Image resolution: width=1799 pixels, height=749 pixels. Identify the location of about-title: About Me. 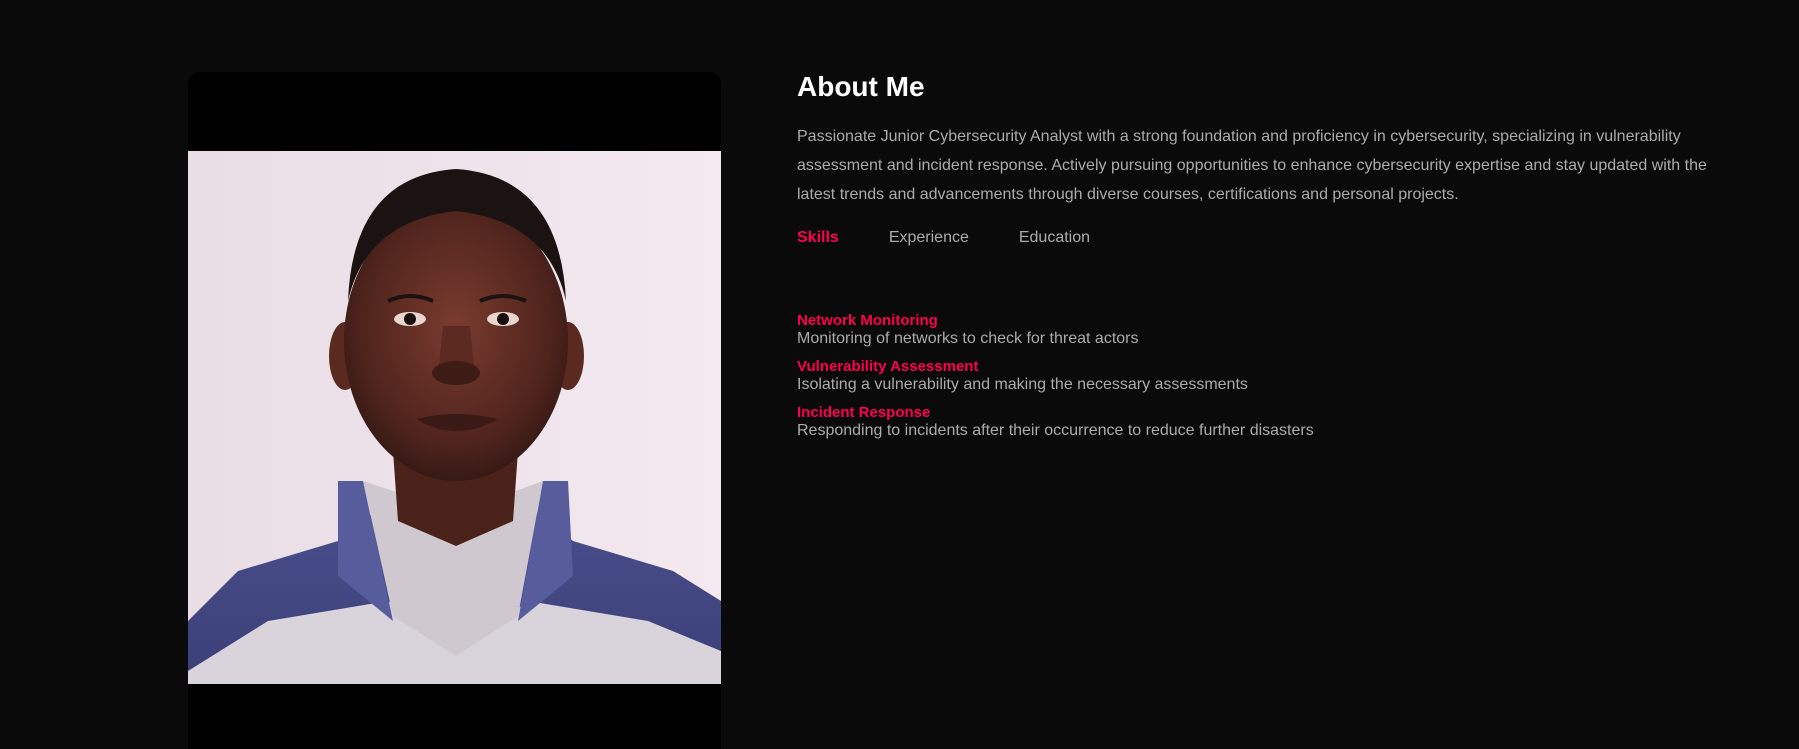
(861, 86).